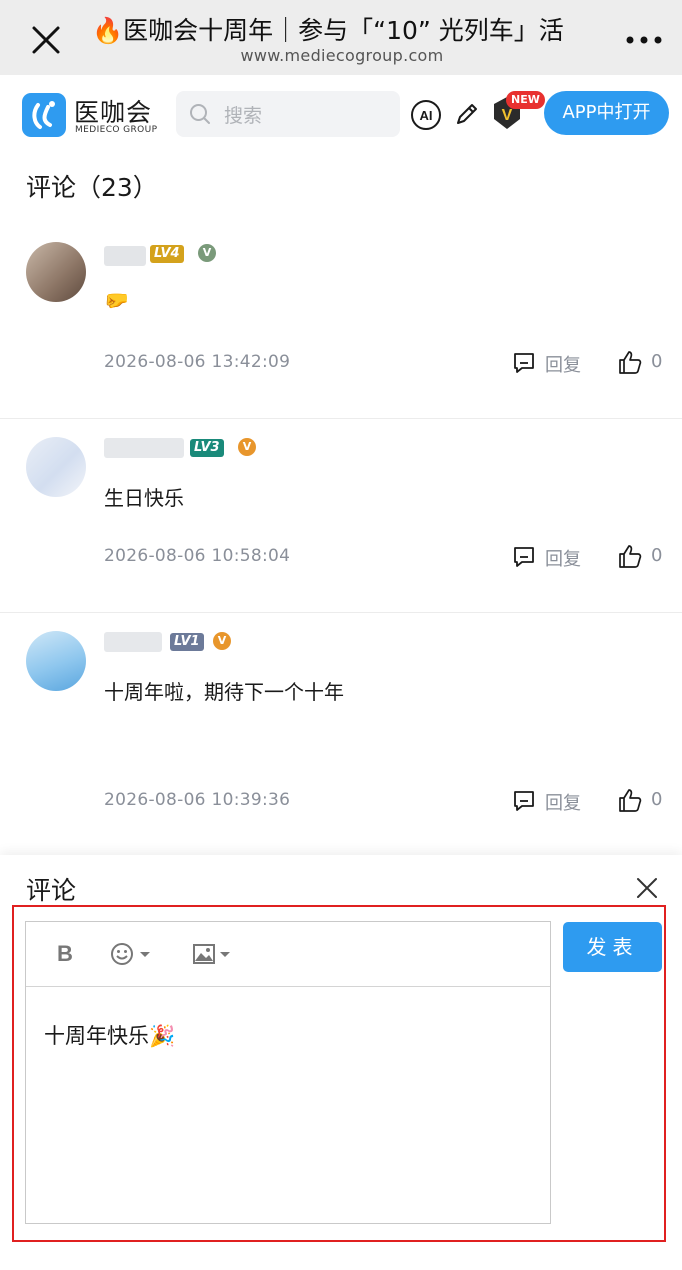  What do you see at coordinates (197, 800) in the screenshot?
I see `comment-time: 2026-08-06 10:39:36` at bounding box center [197, 800].